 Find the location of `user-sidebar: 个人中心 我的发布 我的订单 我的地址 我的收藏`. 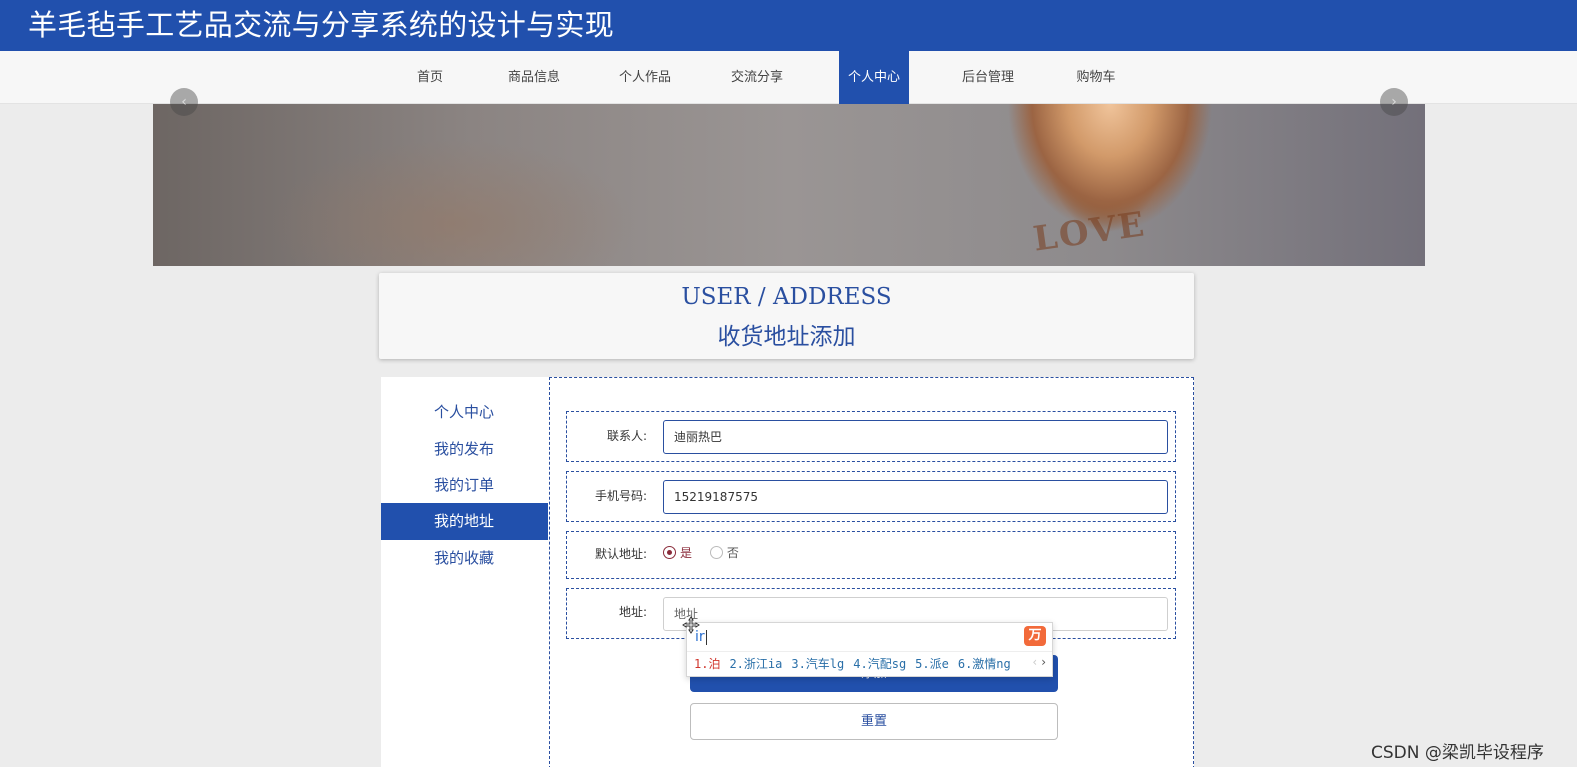

user-sidebar: 个人中心 我的发布 我的订单 我的地址 我的收藏 is located at coordinates (465, 572).